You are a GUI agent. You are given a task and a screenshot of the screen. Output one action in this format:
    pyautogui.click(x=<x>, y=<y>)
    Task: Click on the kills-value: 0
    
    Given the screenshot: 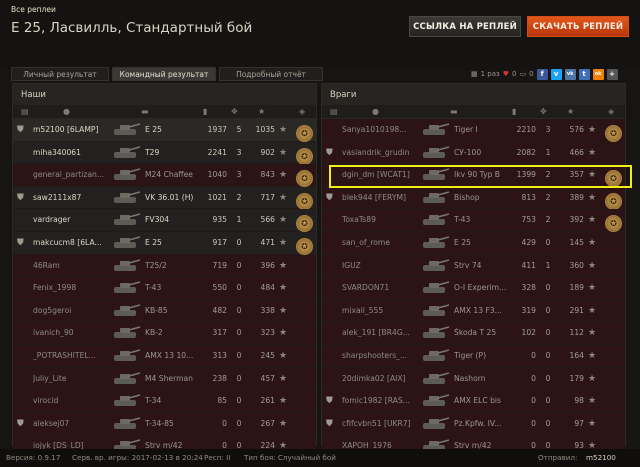 What is the action you would take?
    pyautogui.click(x=239, y=310)
    